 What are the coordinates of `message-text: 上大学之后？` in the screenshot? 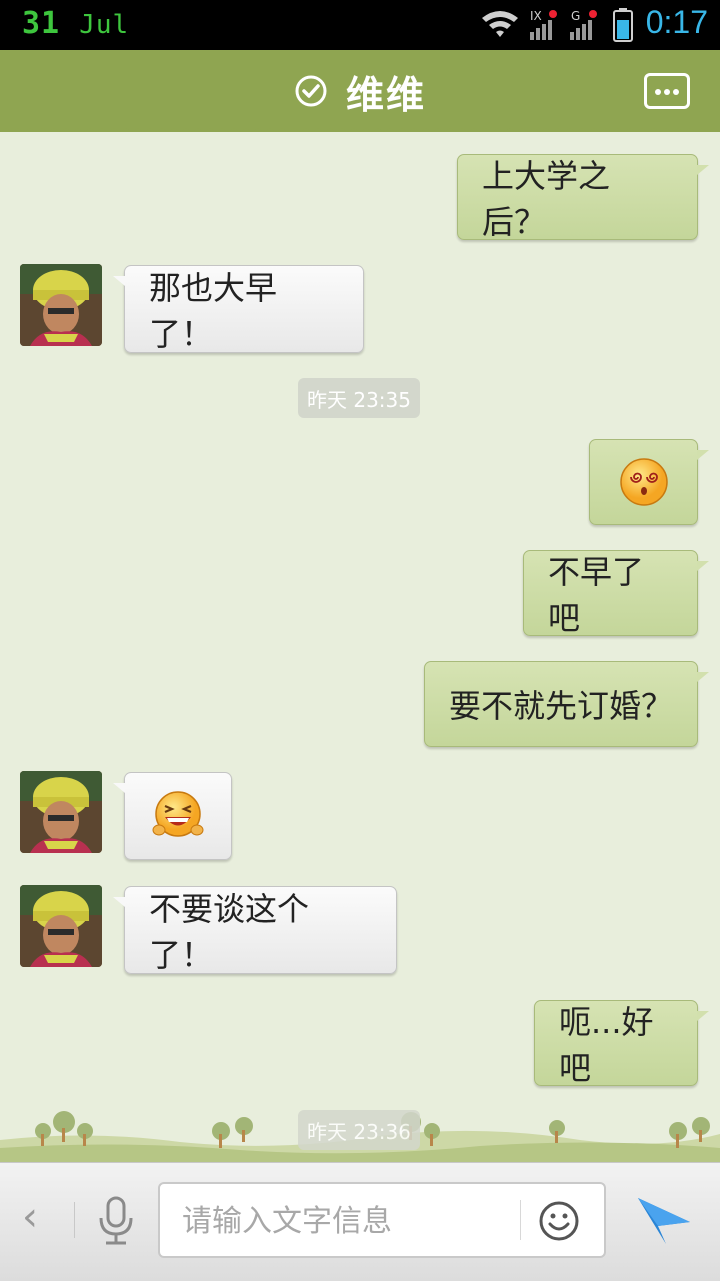 It's located at (546, 199).